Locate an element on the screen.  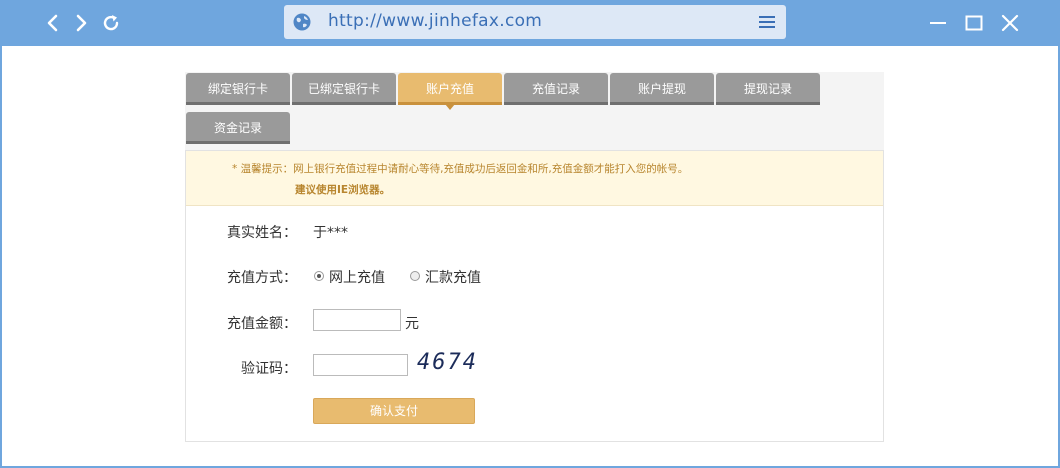
forward-button is located at coordinates (81, 23).